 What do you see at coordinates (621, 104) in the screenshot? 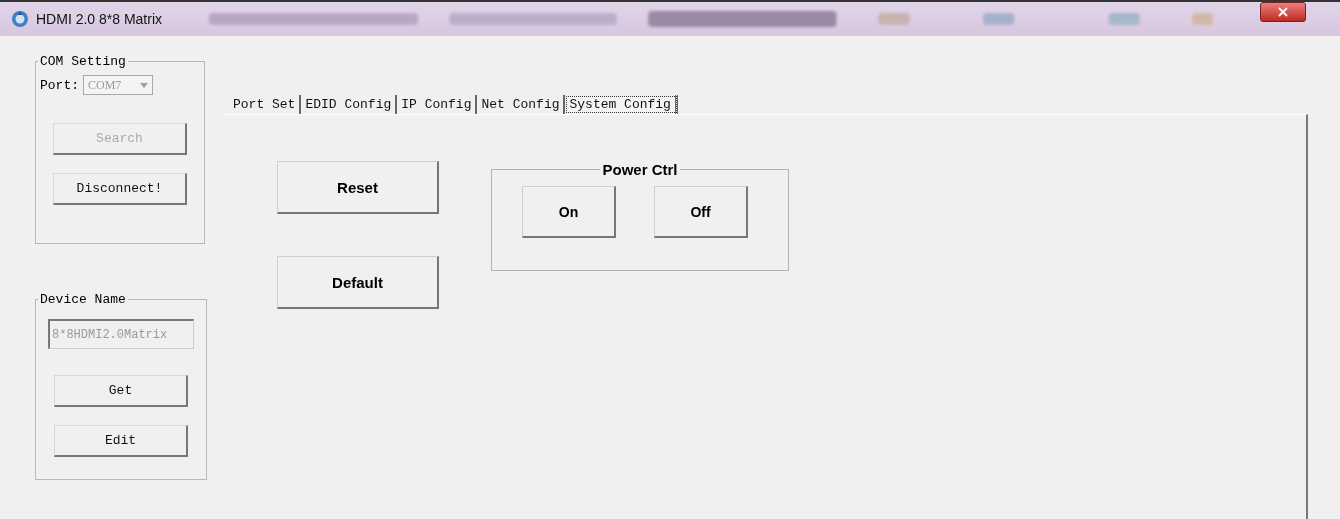
I see `tab: System Config` at bounding box center [621, 104].